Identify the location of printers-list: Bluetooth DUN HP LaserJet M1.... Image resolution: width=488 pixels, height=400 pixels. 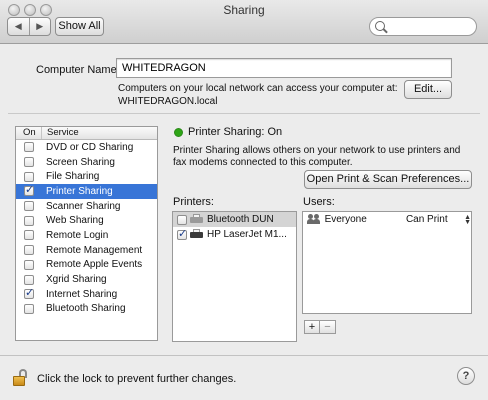
(234, 276).